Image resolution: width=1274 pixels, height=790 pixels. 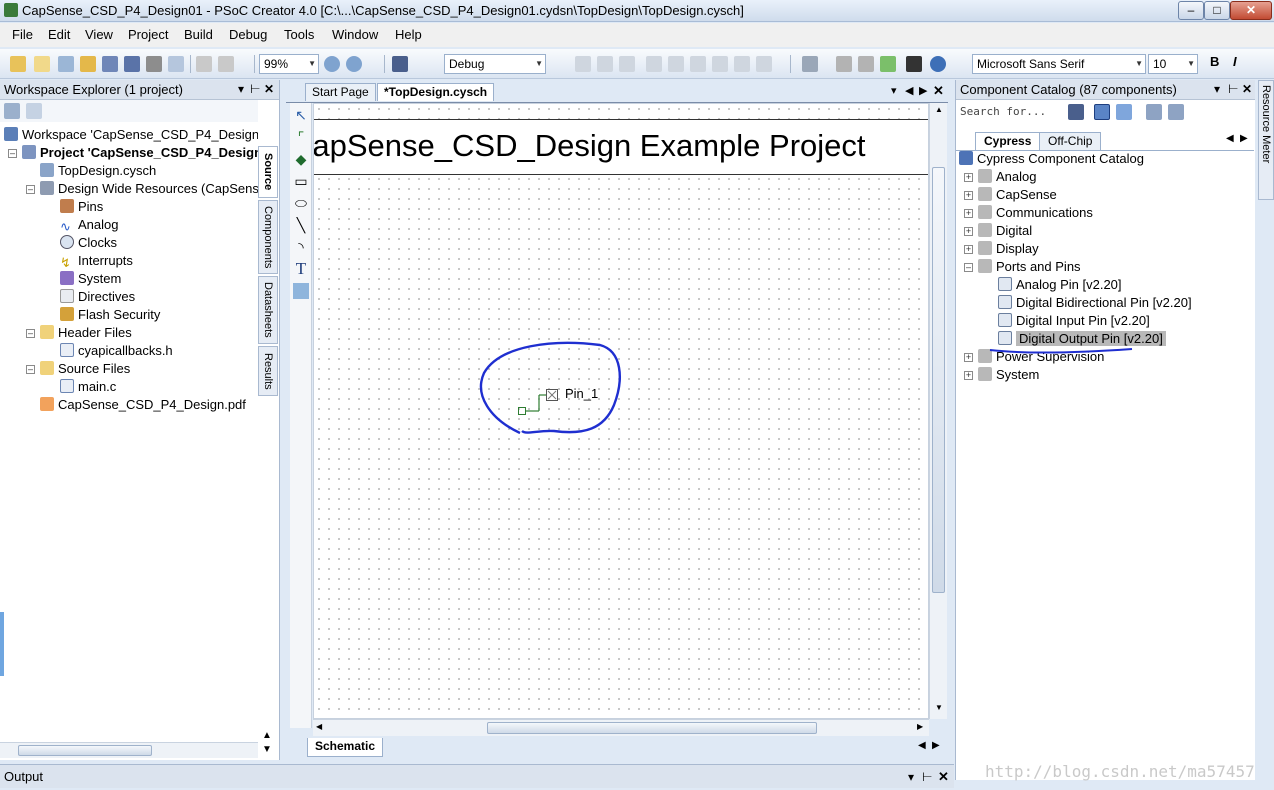 What do you see at coordinates (676, 64) in the screenshot?
I see `rotate-right-icon` at bounding box center [676, 64].